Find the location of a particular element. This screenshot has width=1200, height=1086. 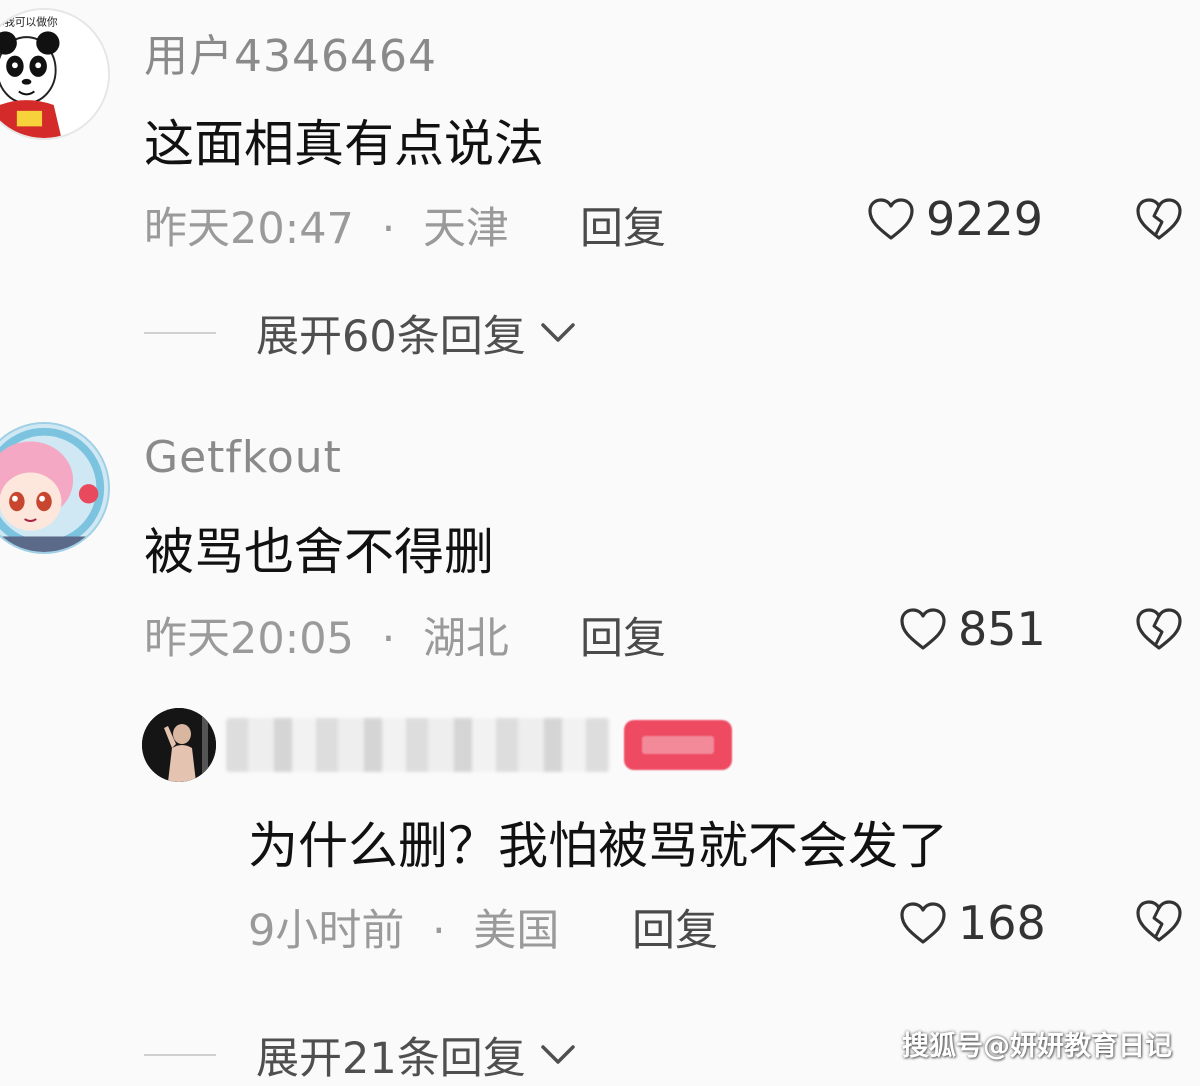

like-button: 851 is located at coordinates (972, 629).